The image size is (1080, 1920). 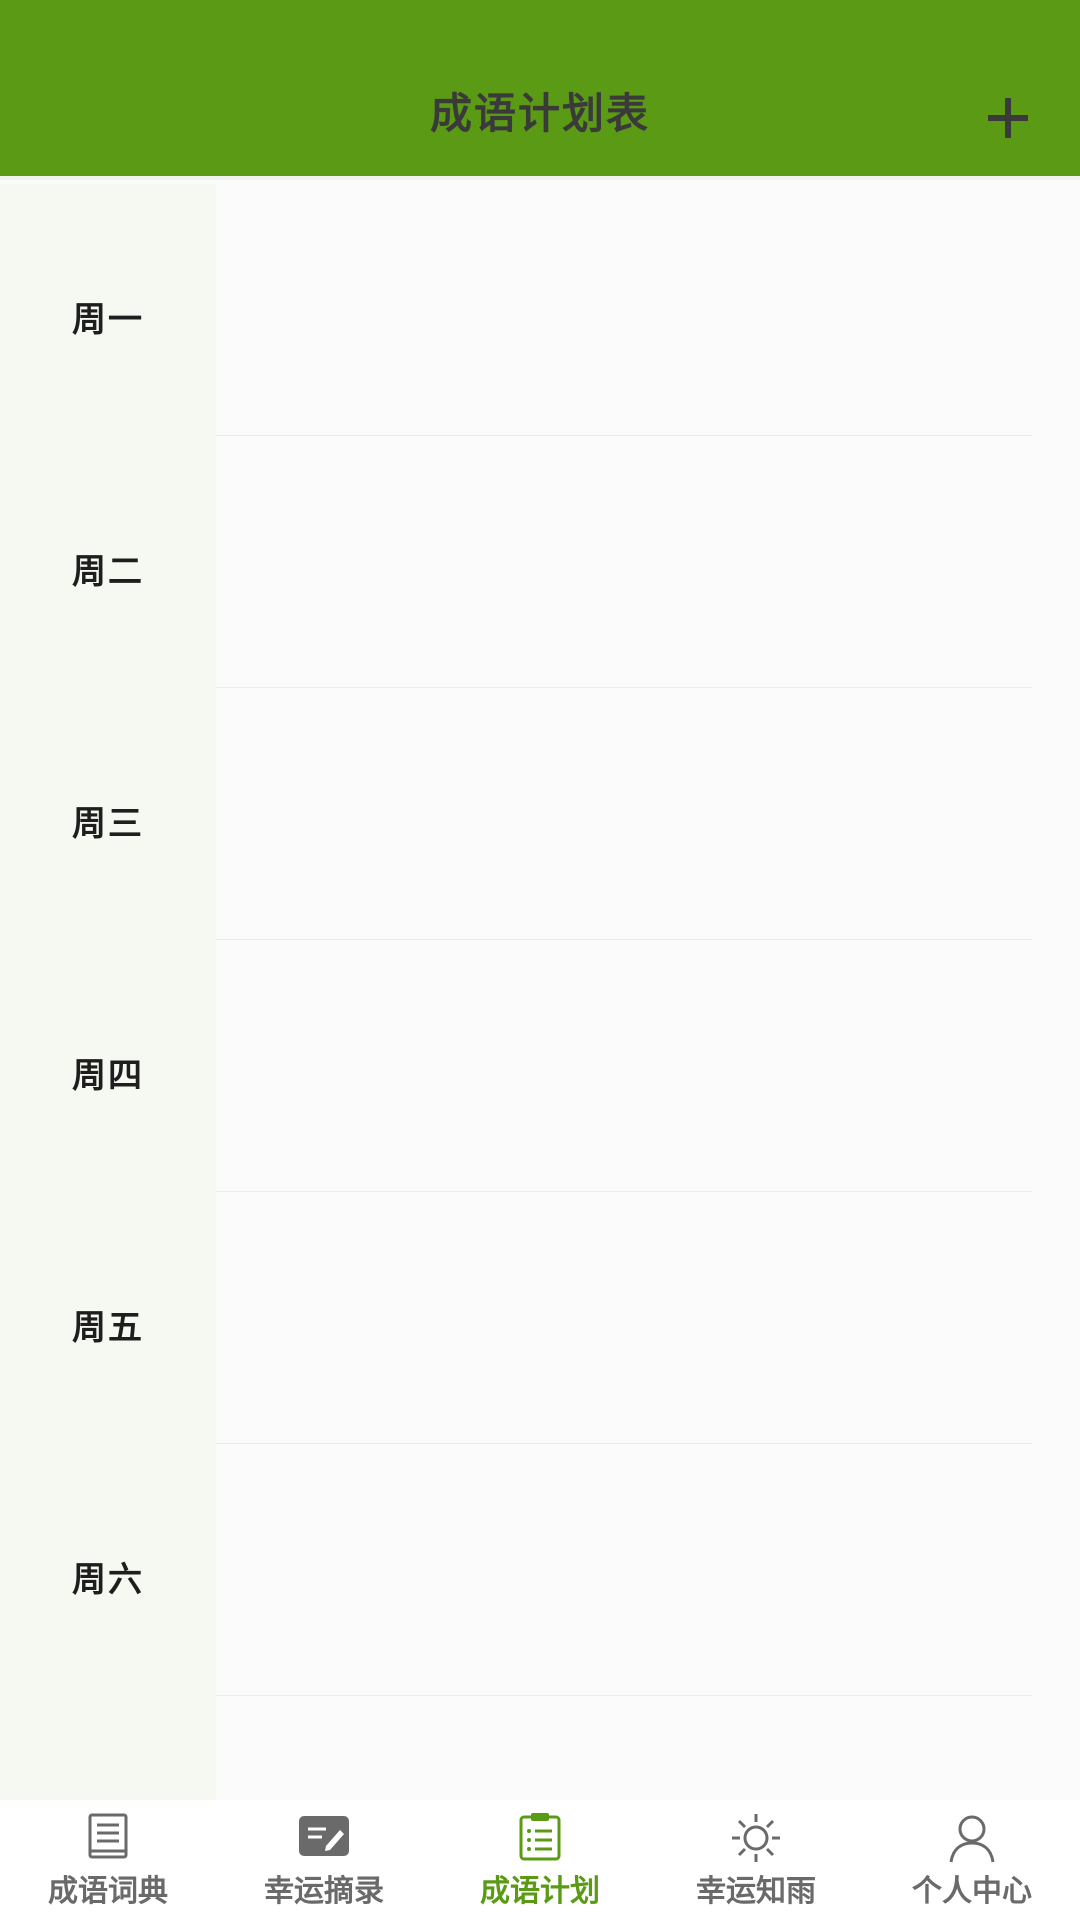 I want to click on day-label-friday: 周五, so click(x=108, y=1328).